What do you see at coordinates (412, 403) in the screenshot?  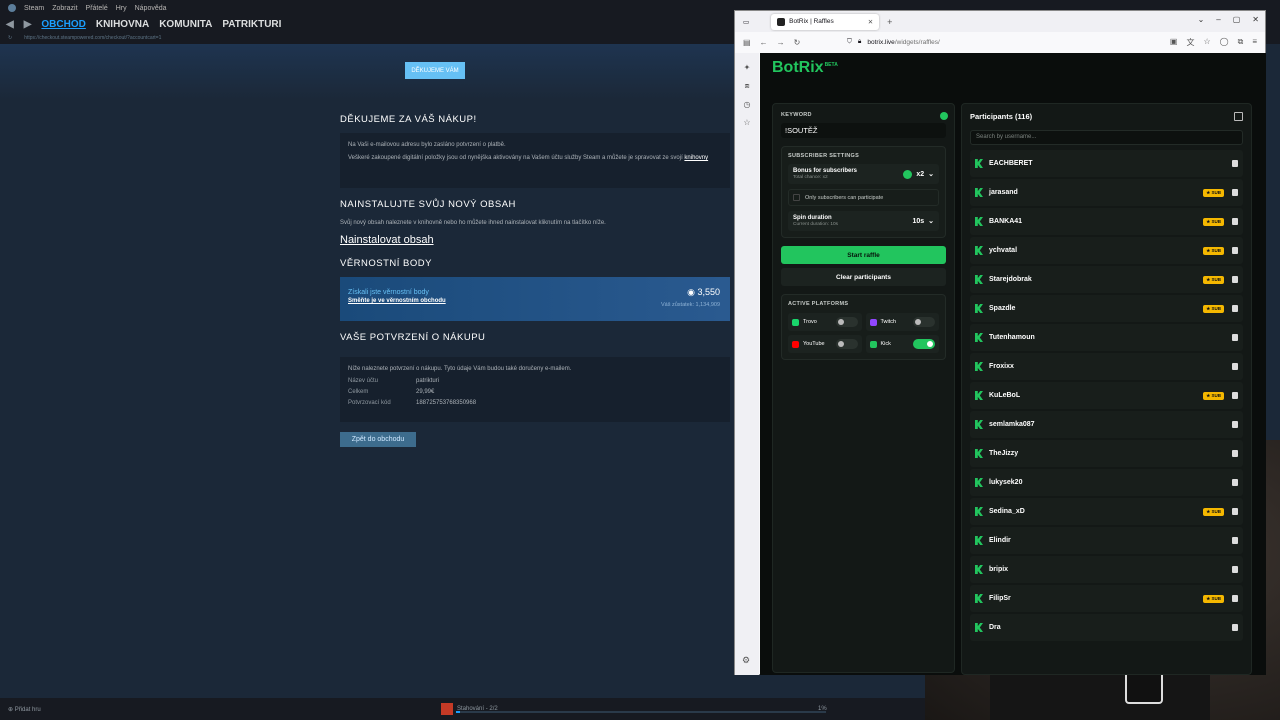 I see `receipt-row: Potvrzovací kód 1887257537683509​68` at bounding box center [412, 403].